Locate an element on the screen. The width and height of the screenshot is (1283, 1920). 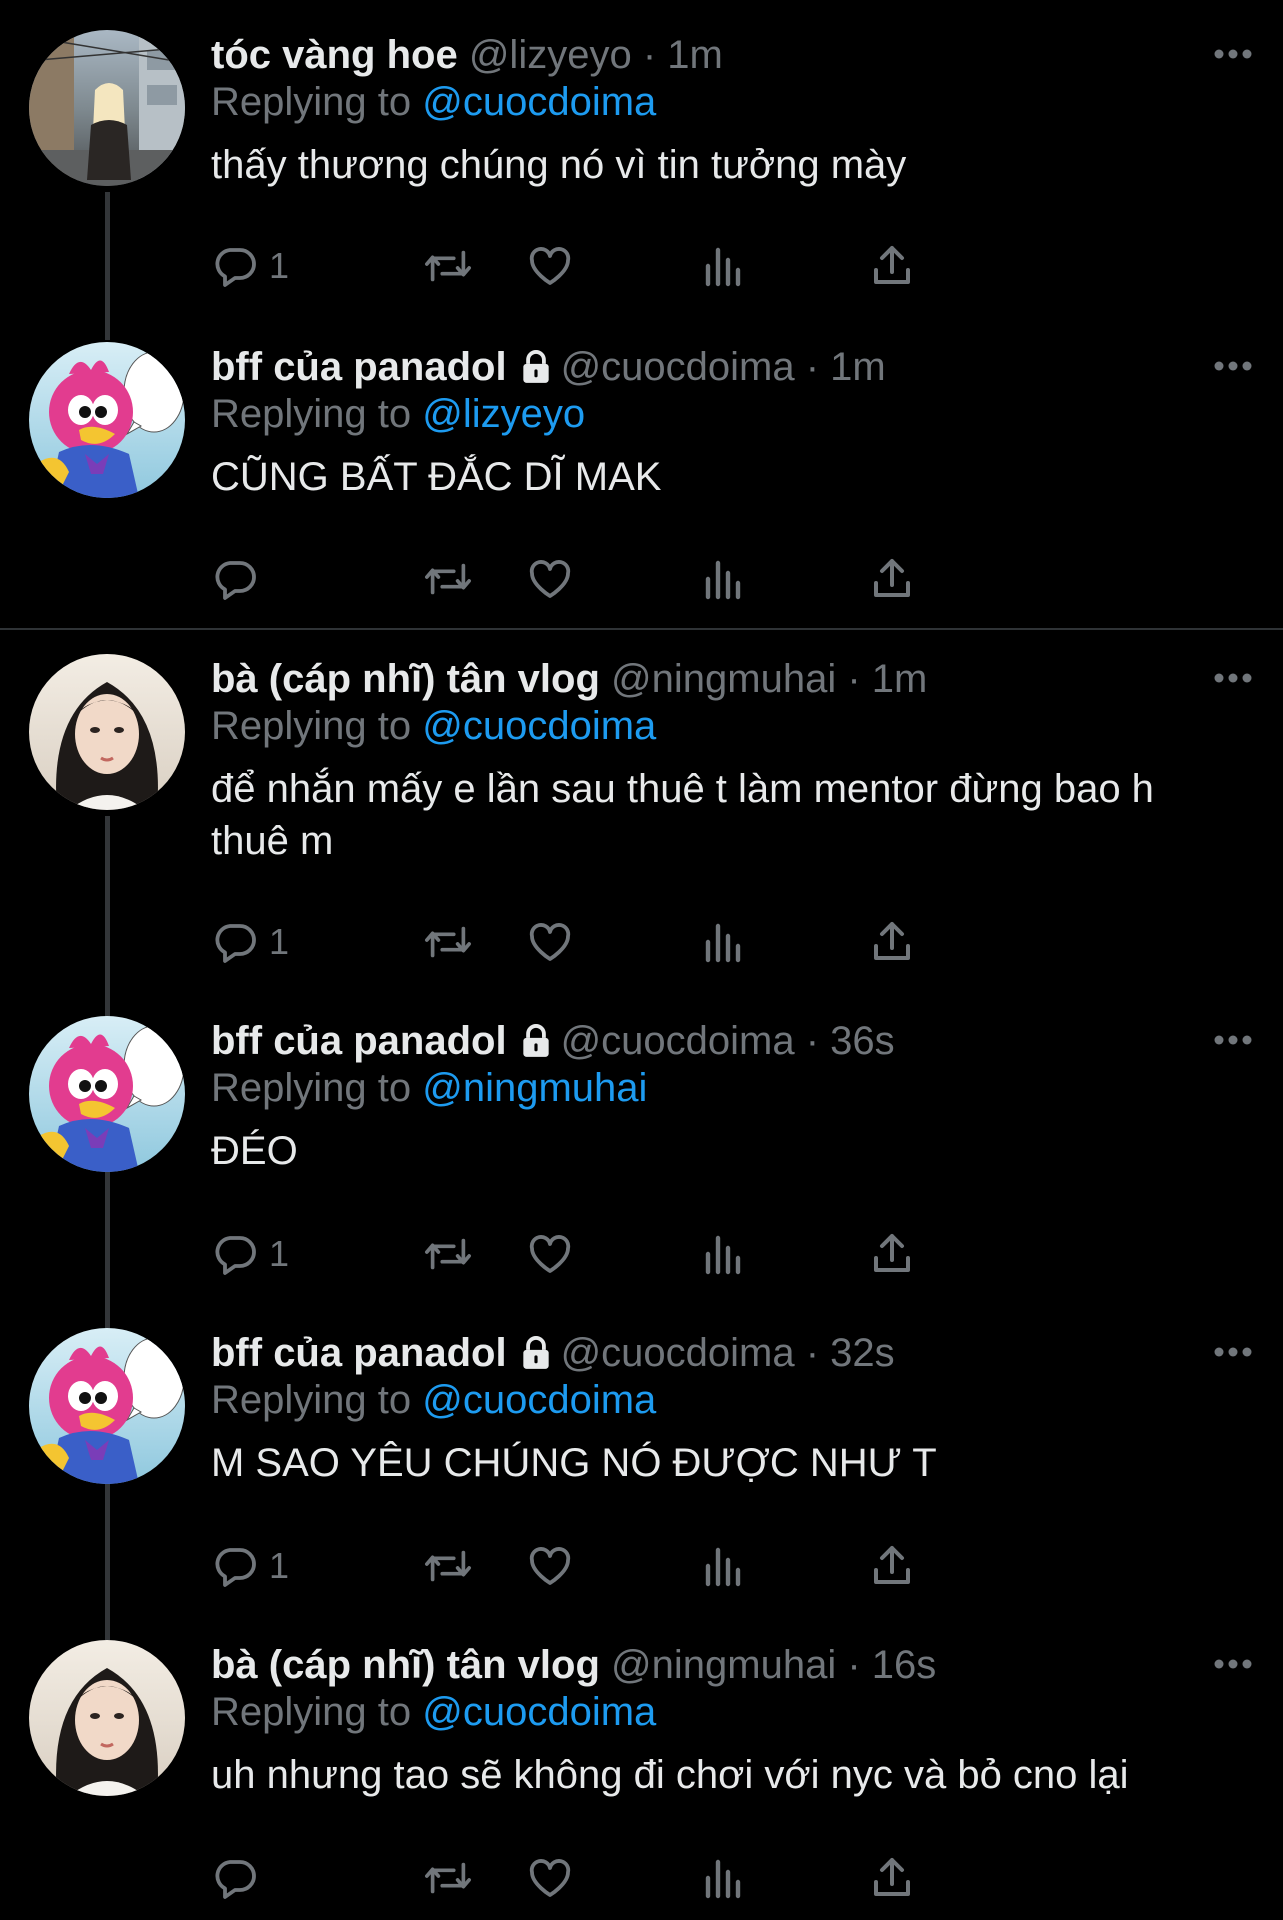
display-name: tóc vàng hoe is located at coordinates (334, 55).